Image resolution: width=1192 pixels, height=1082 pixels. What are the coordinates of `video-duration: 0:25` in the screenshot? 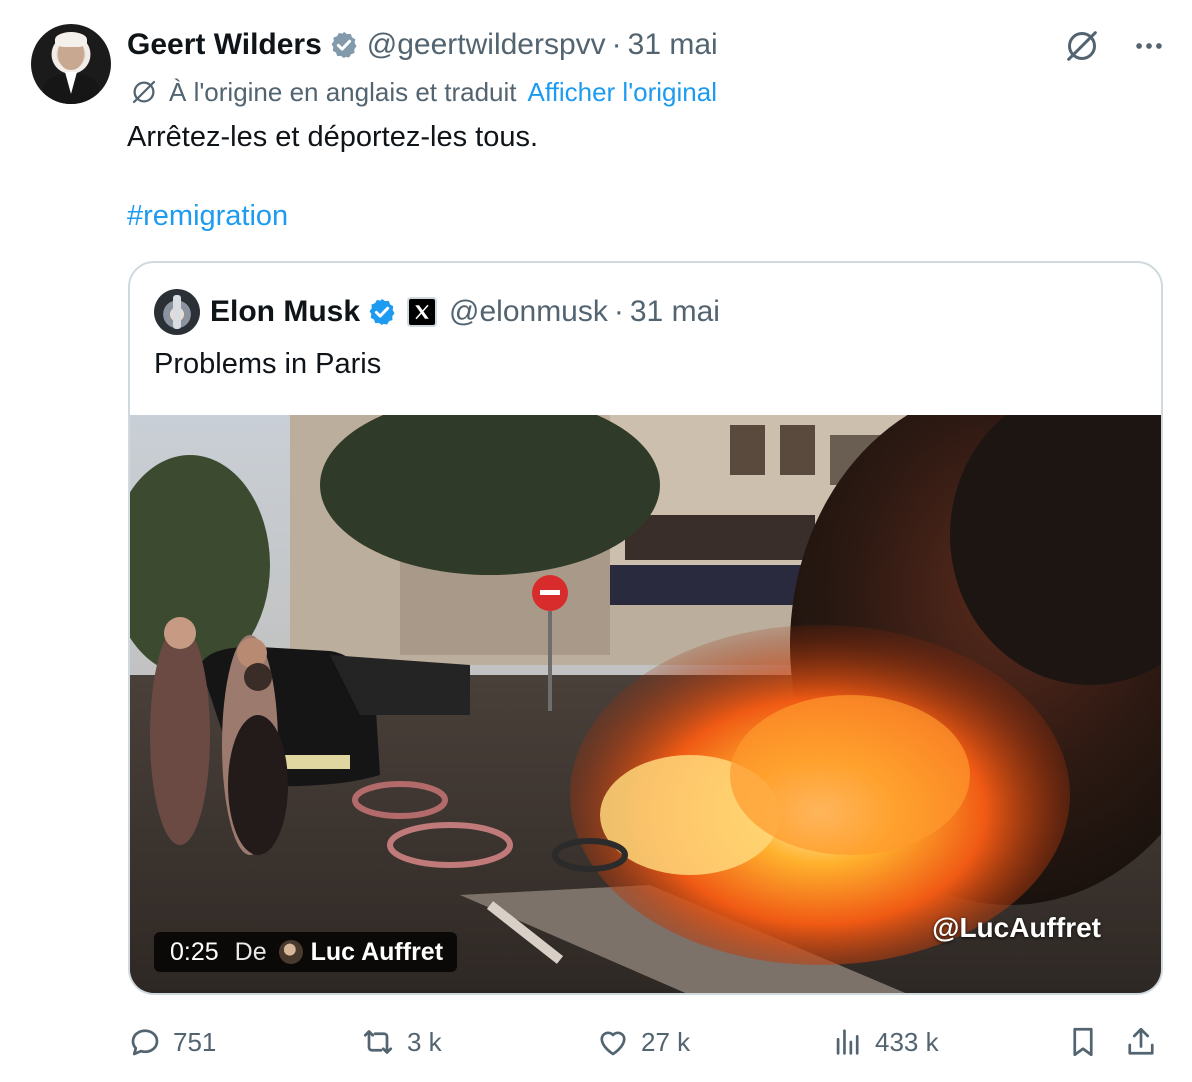 It's located at (194, 951).